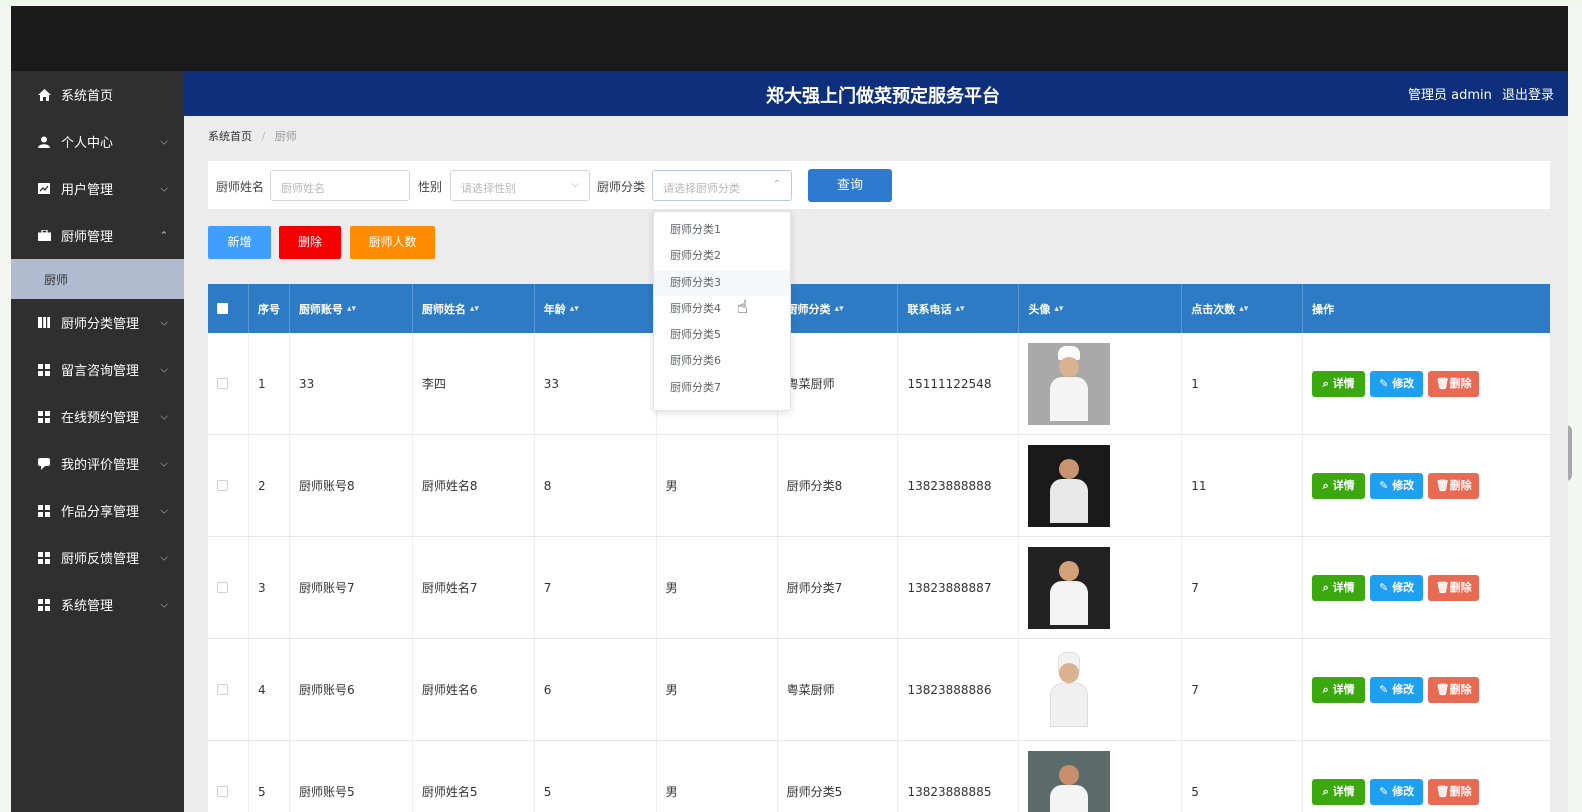 This screenshot has height=812, width=1582. Describe the element at coordinates (392, 242) in the screenshot. I see `chef-count-button: 厨师人数` at that location.